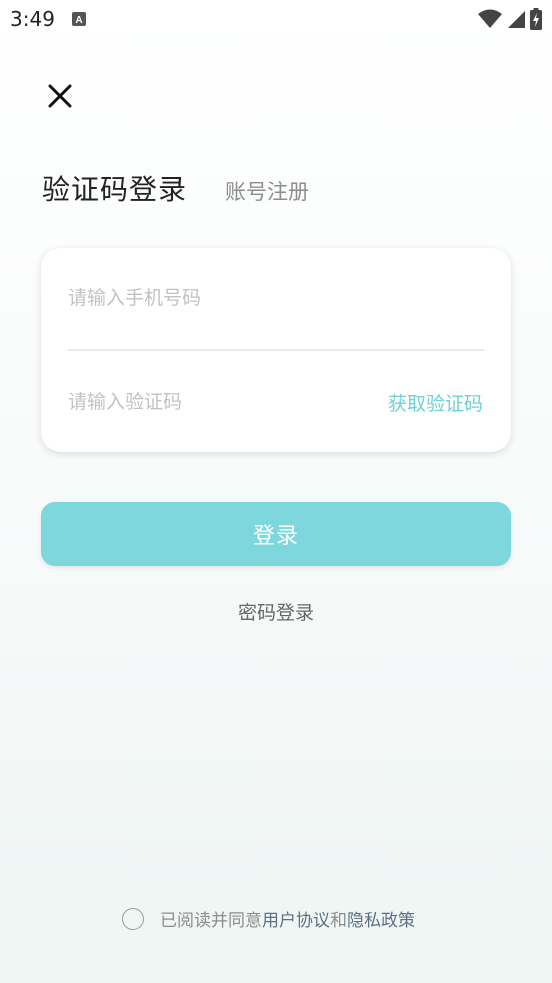  Describe the element at coordinates (208, 402) in the screenshot. I see `verification-code-input` at that location.